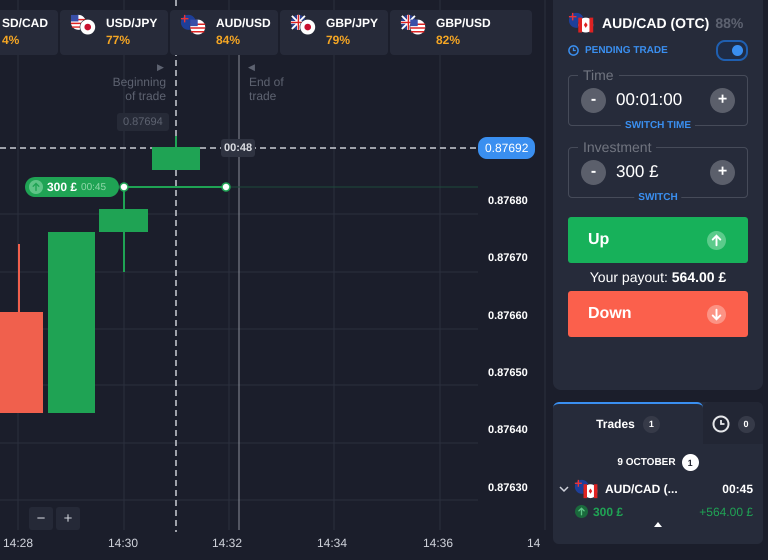  What do you see at coordinates (508, 258) in the screenshot?
I see `price-axis-label: 0.87670` at bounding box center [508, 258].